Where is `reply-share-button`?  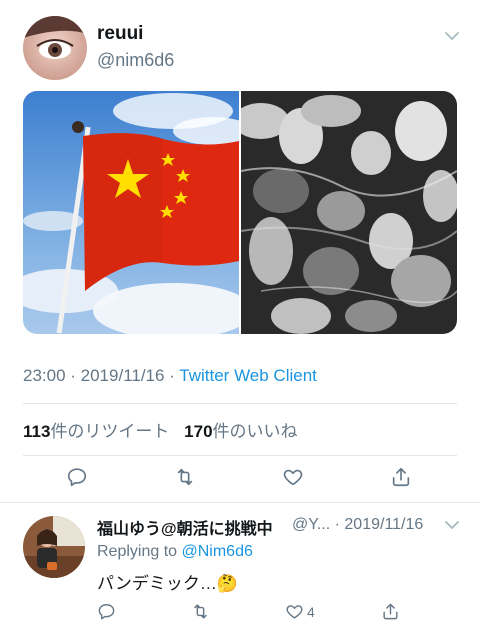 reply-share-button is located at coordinates (390, 611).